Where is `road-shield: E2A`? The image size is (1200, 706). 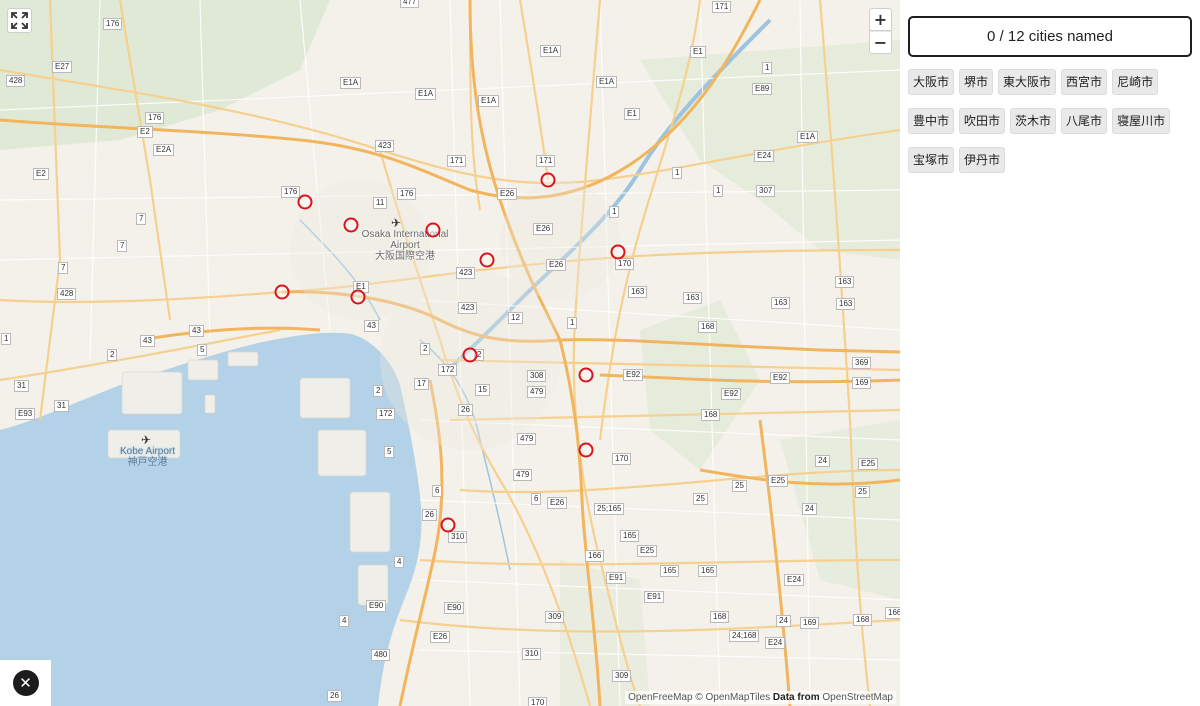
road-shield: E2A is located at coordinates (164, 150).